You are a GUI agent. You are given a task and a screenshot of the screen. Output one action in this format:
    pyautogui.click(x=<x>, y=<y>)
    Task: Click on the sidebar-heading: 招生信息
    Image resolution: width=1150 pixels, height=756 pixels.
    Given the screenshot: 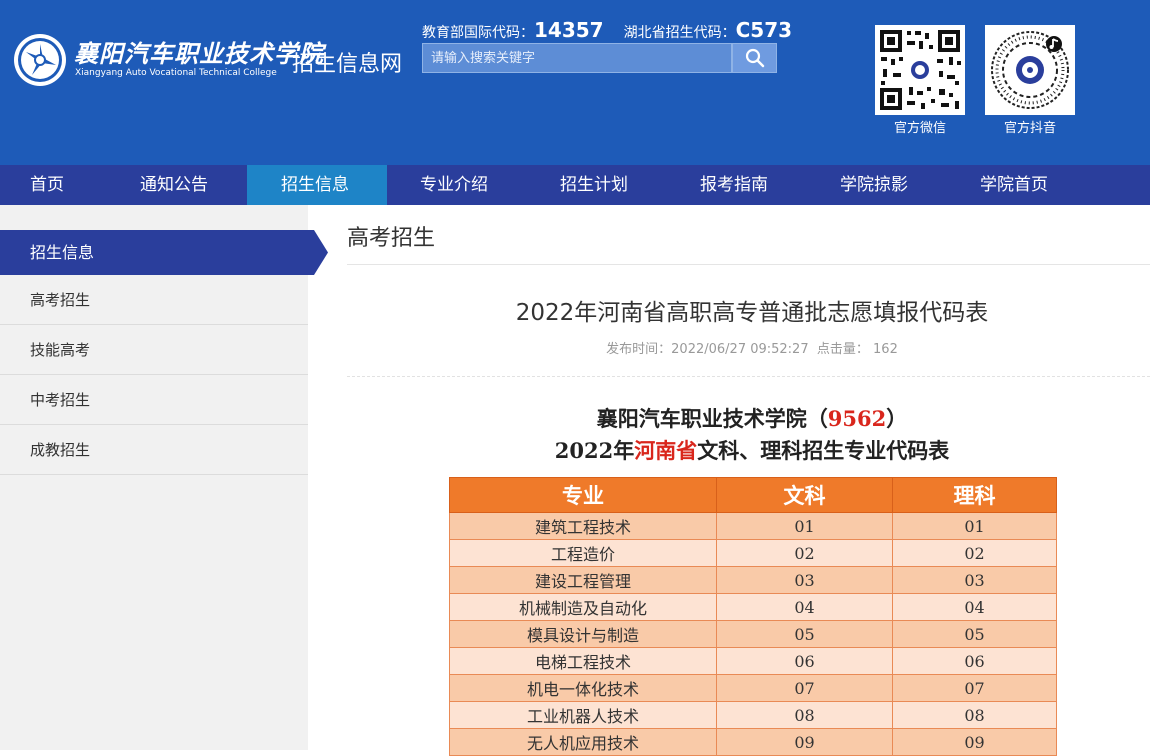 What is the action you would take?
    pyautogui.click(x=164, y=252)
    